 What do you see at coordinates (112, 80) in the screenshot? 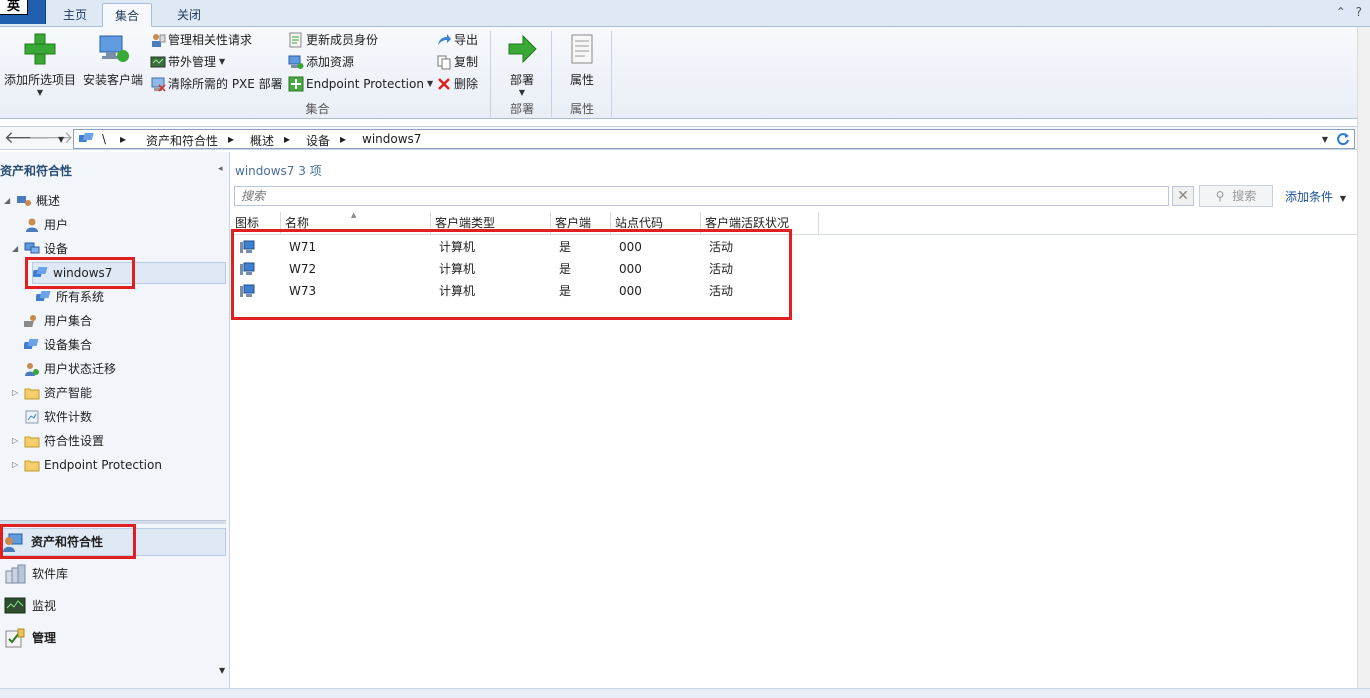
I see `install-client-label: 安装客户端` at bounding box center [112, 80].